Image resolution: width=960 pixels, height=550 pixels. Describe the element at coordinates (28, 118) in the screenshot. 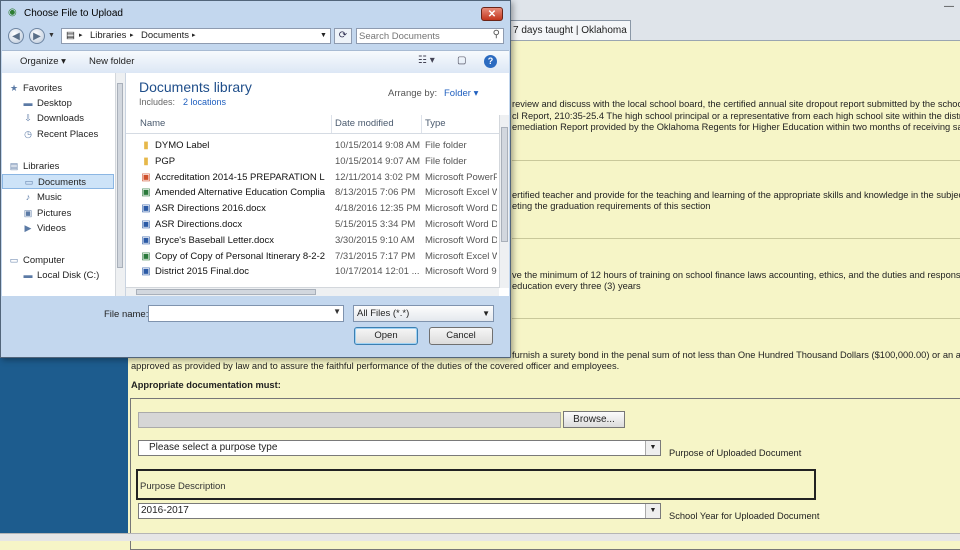

I see `downloads-icon: ⇩` at that location.